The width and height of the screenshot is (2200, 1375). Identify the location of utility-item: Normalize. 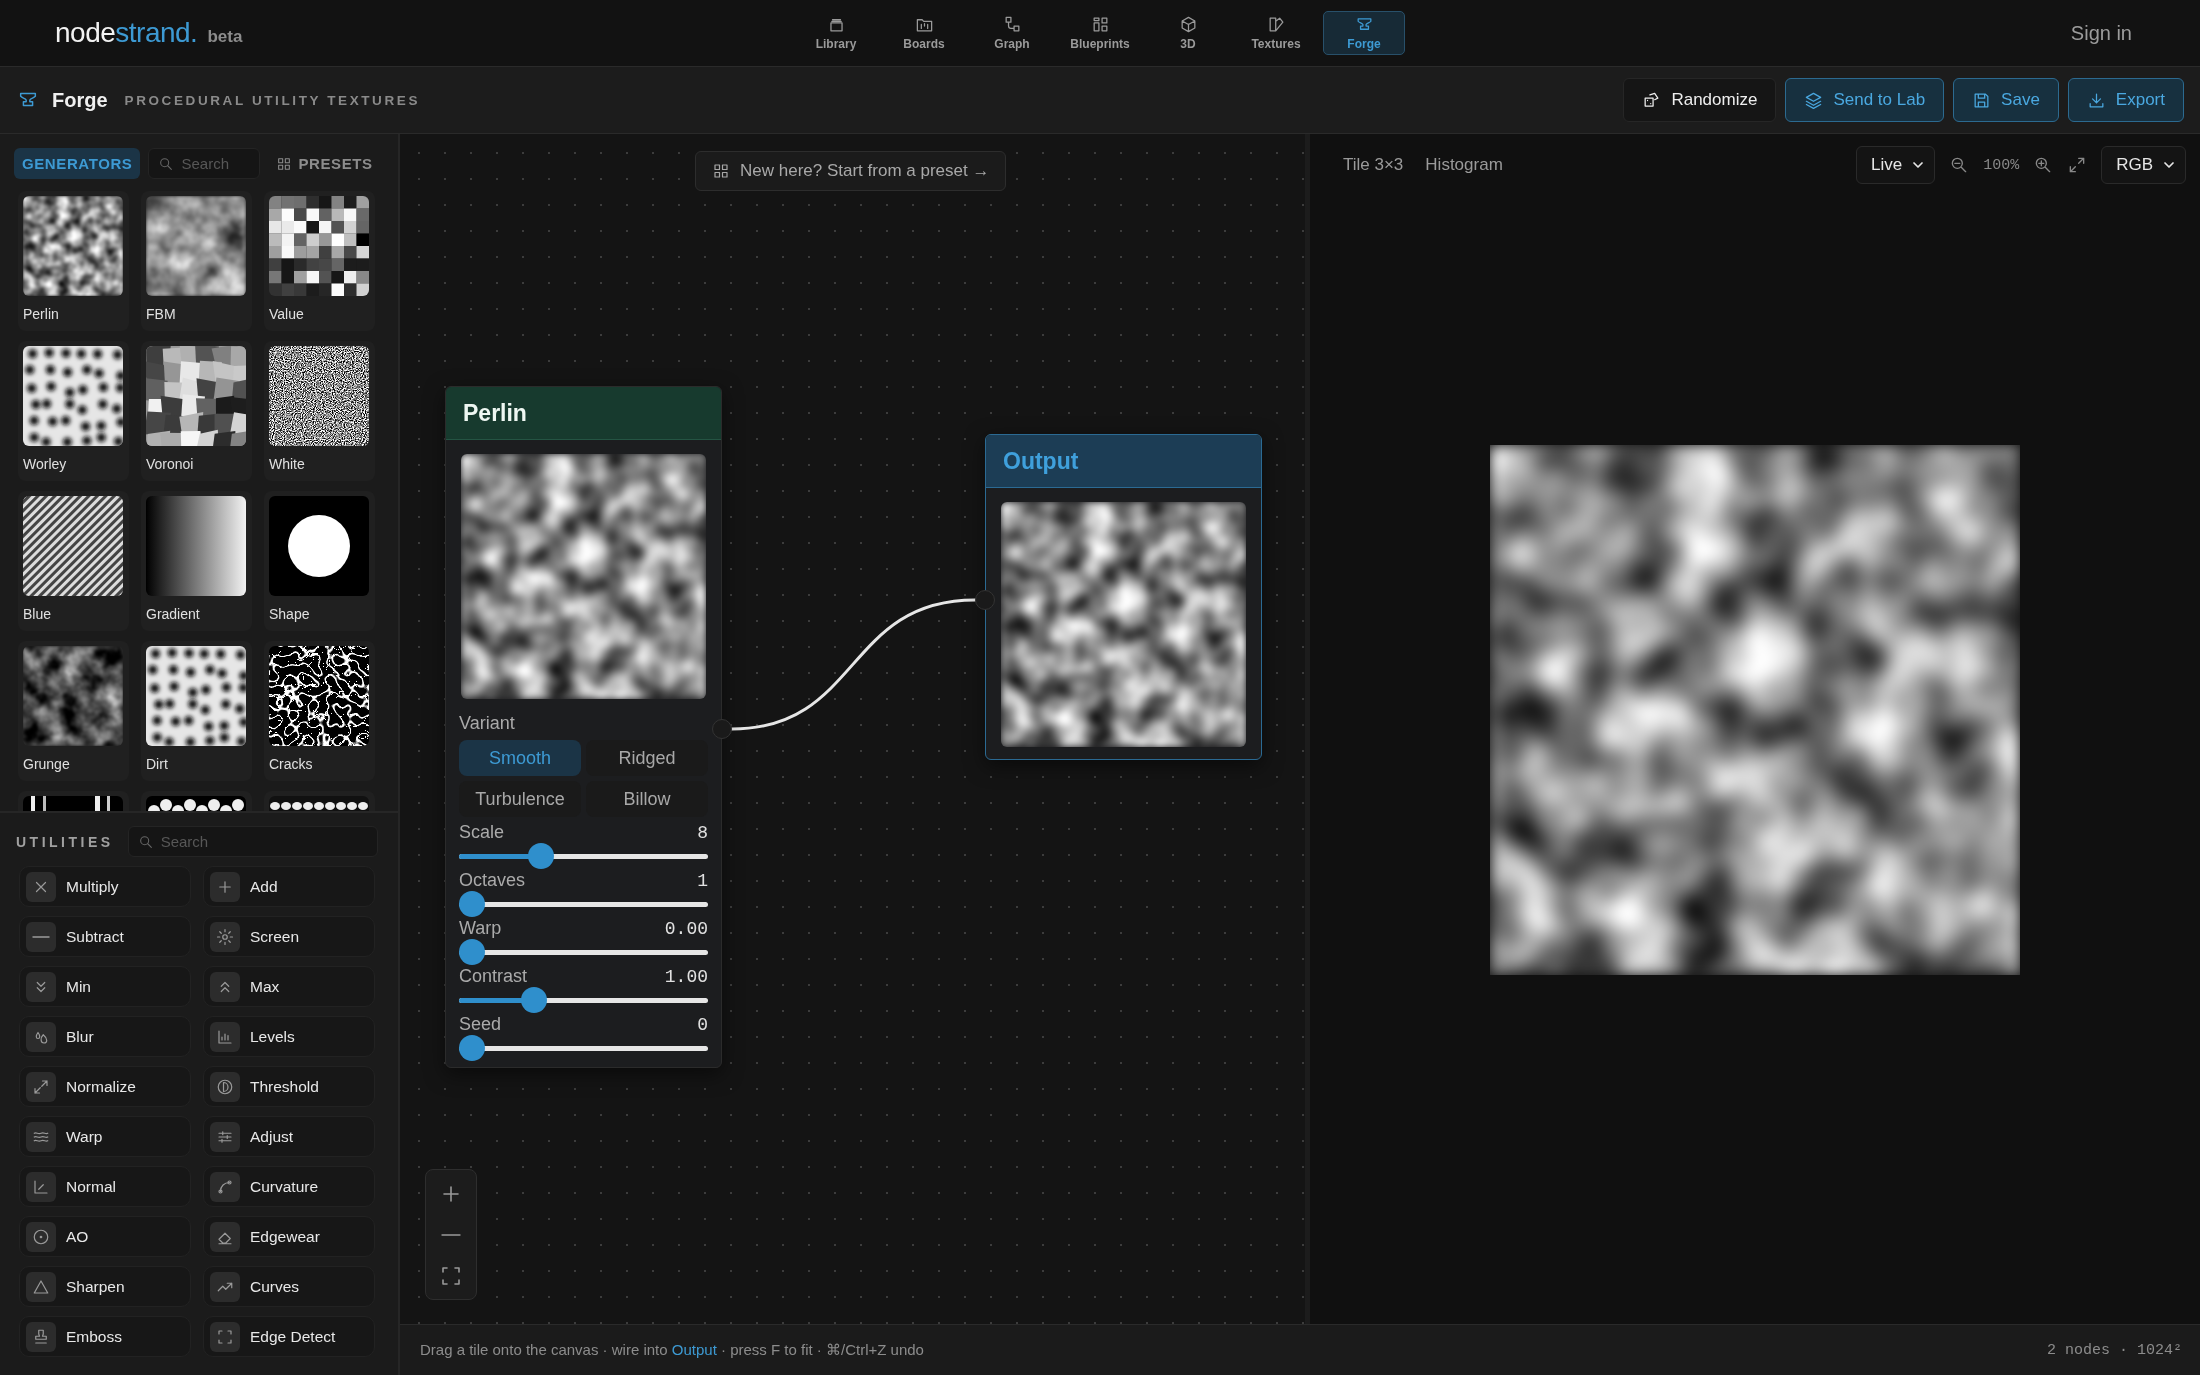
(105, 1086).